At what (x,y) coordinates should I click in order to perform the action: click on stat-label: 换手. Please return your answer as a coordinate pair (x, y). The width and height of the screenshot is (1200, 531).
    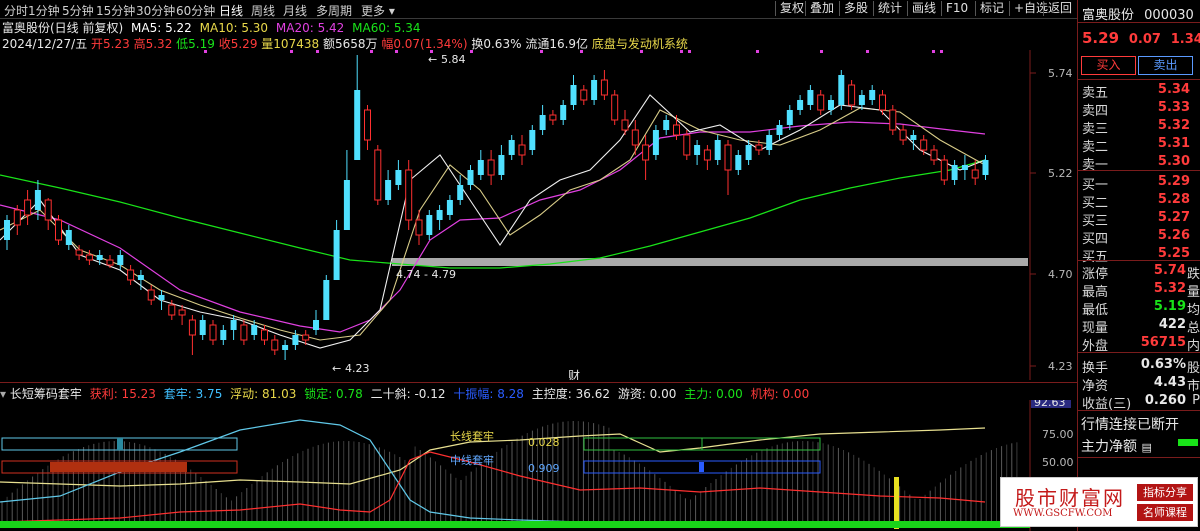
    Looking at the image, I should click on (1095, 368).